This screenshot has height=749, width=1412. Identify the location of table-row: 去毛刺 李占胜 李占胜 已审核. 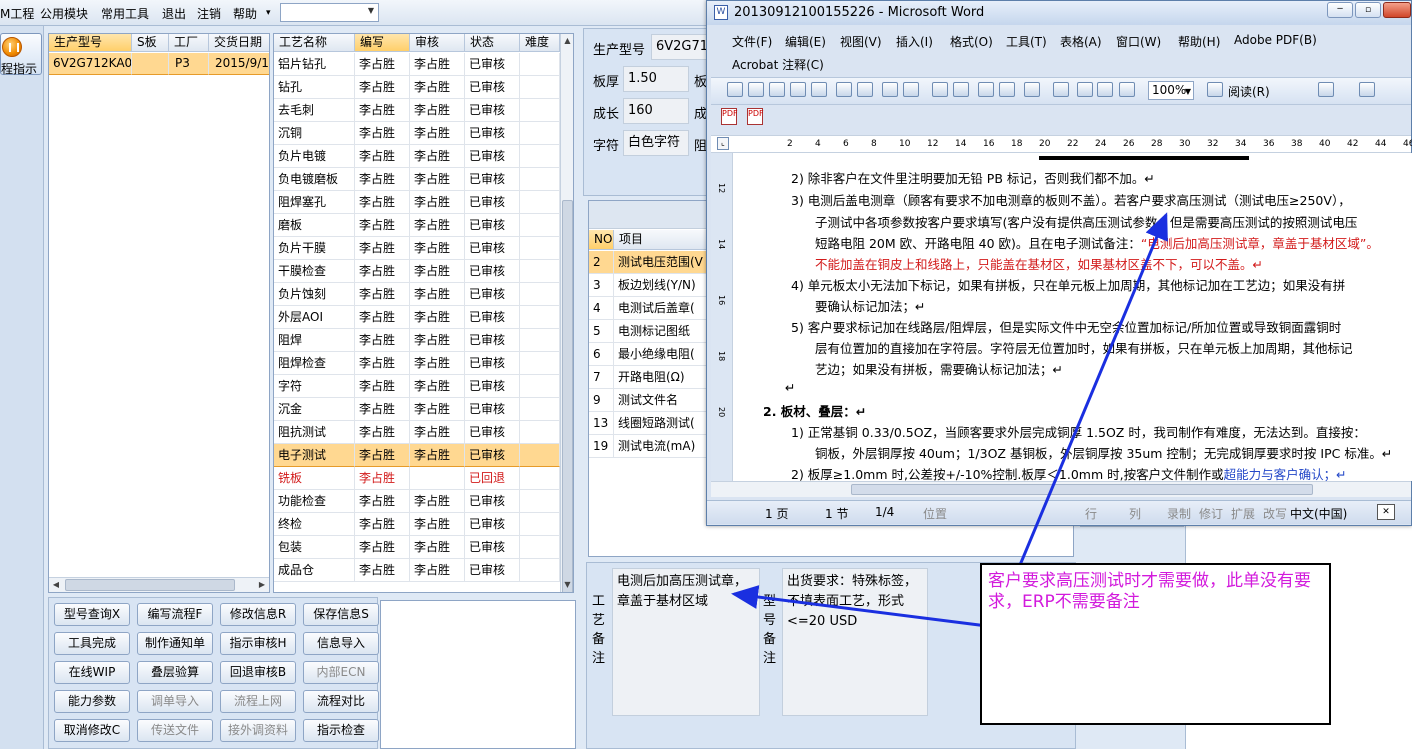
(417, 110).